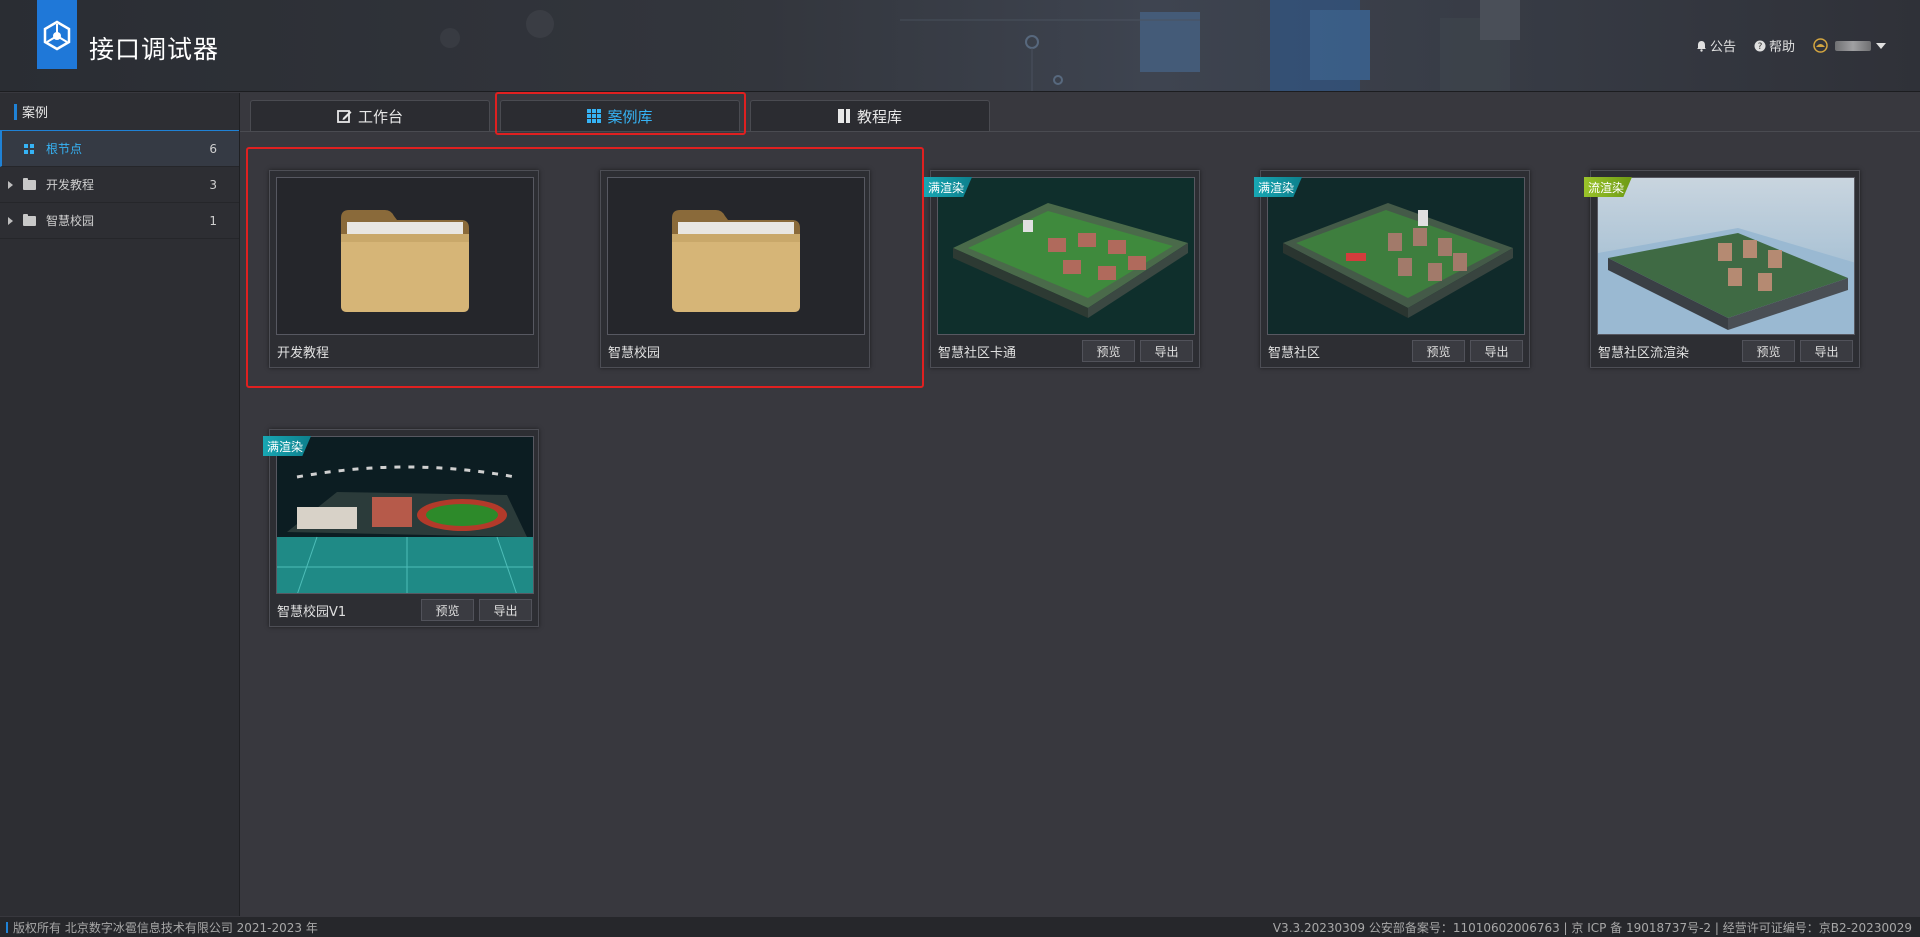 Image resolution: width=1920 pixels, height=937 pixels. Describe the element at coordinates (634, 353) in the screenshot. I see `folder-name: 智慧校园` at that location.